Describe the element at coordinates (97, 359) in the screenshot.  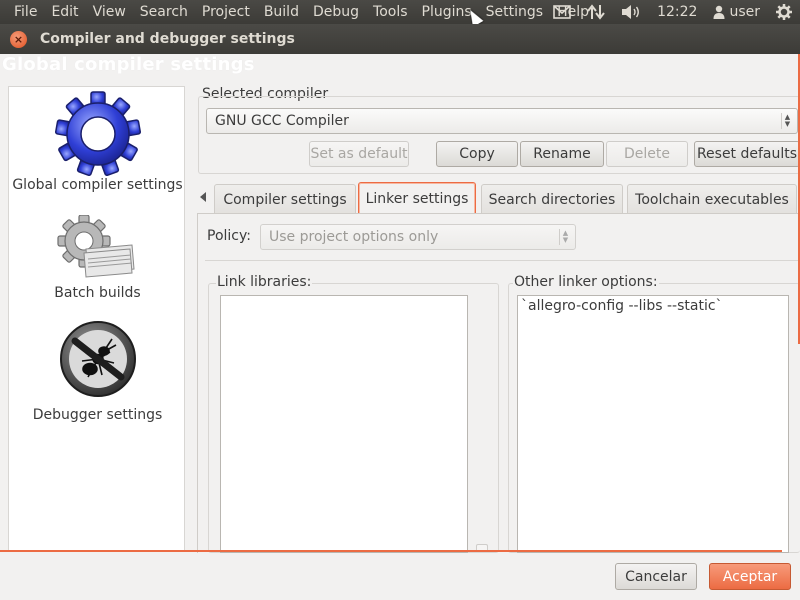
I see `no-bug-icon` at that location.